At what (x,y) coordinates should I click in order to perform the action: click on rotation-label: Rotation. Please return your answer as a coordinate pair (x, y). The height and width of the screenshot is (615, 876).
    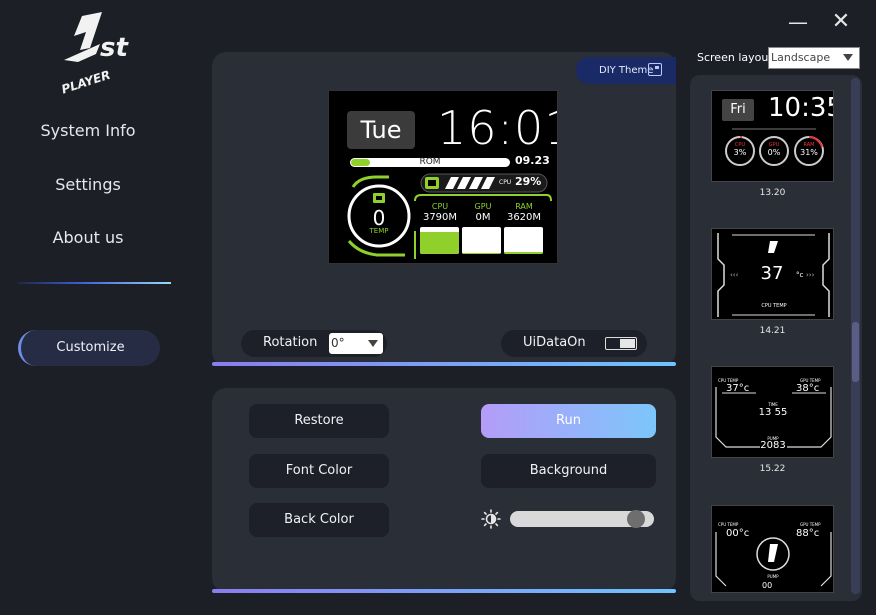
    Looking at the image, I should click on (290, 342).